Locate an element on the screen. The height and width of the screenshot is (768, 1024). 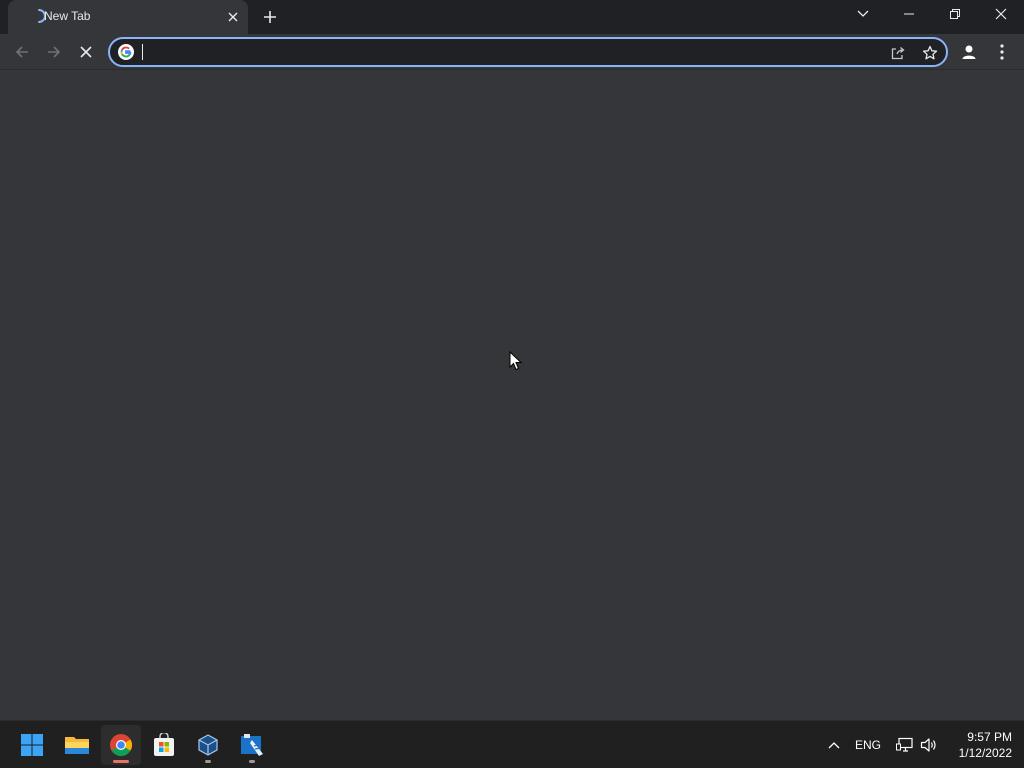
share-button is located at coordinates (898, 53).